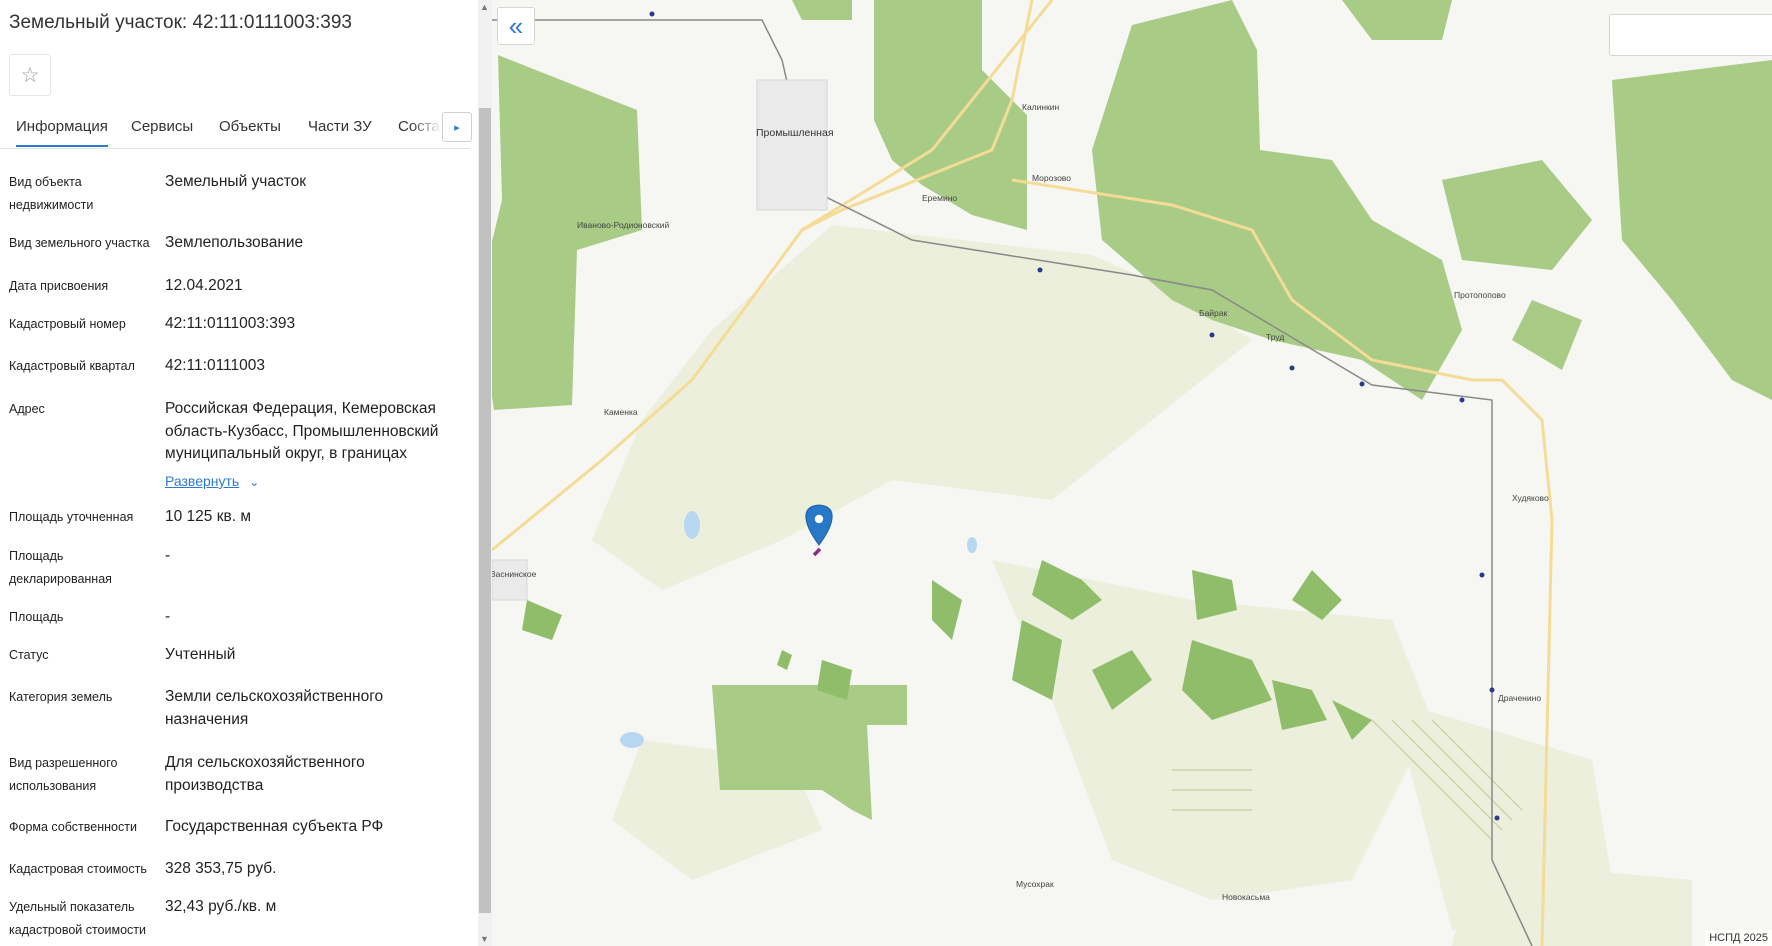 Image resolution: width=1772 pixels, height=946 pixels. I want to click on place-label: Калинкин, so click(1041, 107).